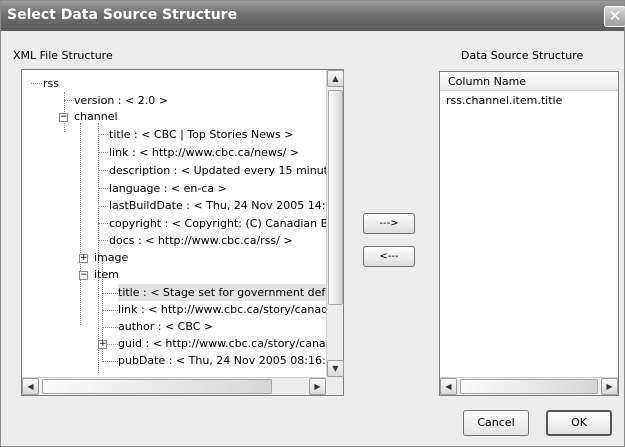  Describe the element at coordinates (122, 15) in the screenshot. I see `window-title: Select Data Source Structure` at that location.